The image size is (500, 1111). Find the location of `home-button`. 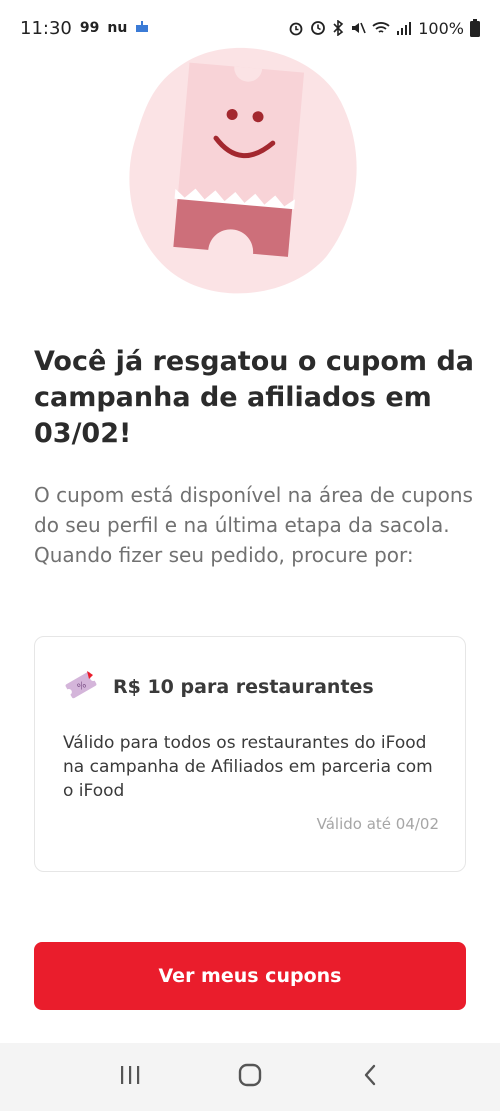

home-button is located at coordinates (250, 1077).